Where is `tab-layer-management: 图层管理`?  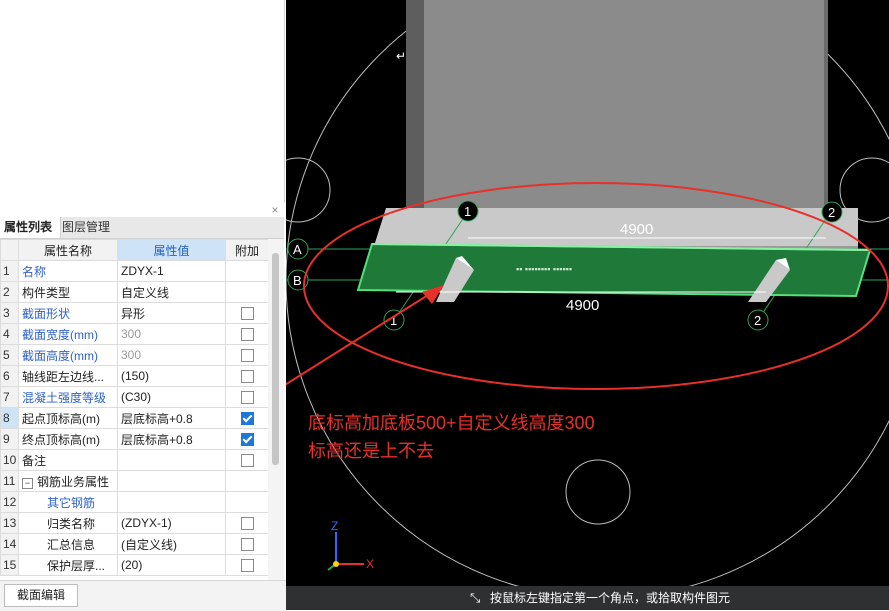 tab-layer-management: 图层管理 is located at coordinates (92, 227).